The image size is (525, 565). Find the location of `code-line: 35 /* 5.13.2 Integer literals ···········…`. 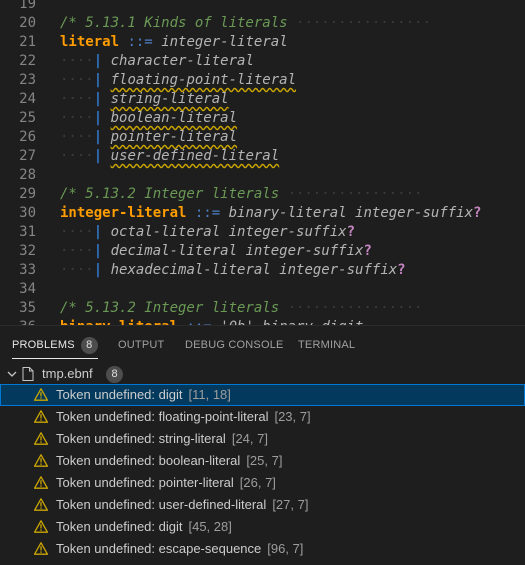

code-line: 35 /* 5.13.2 Integer literals ···········… is located at coordinates (262, 308).